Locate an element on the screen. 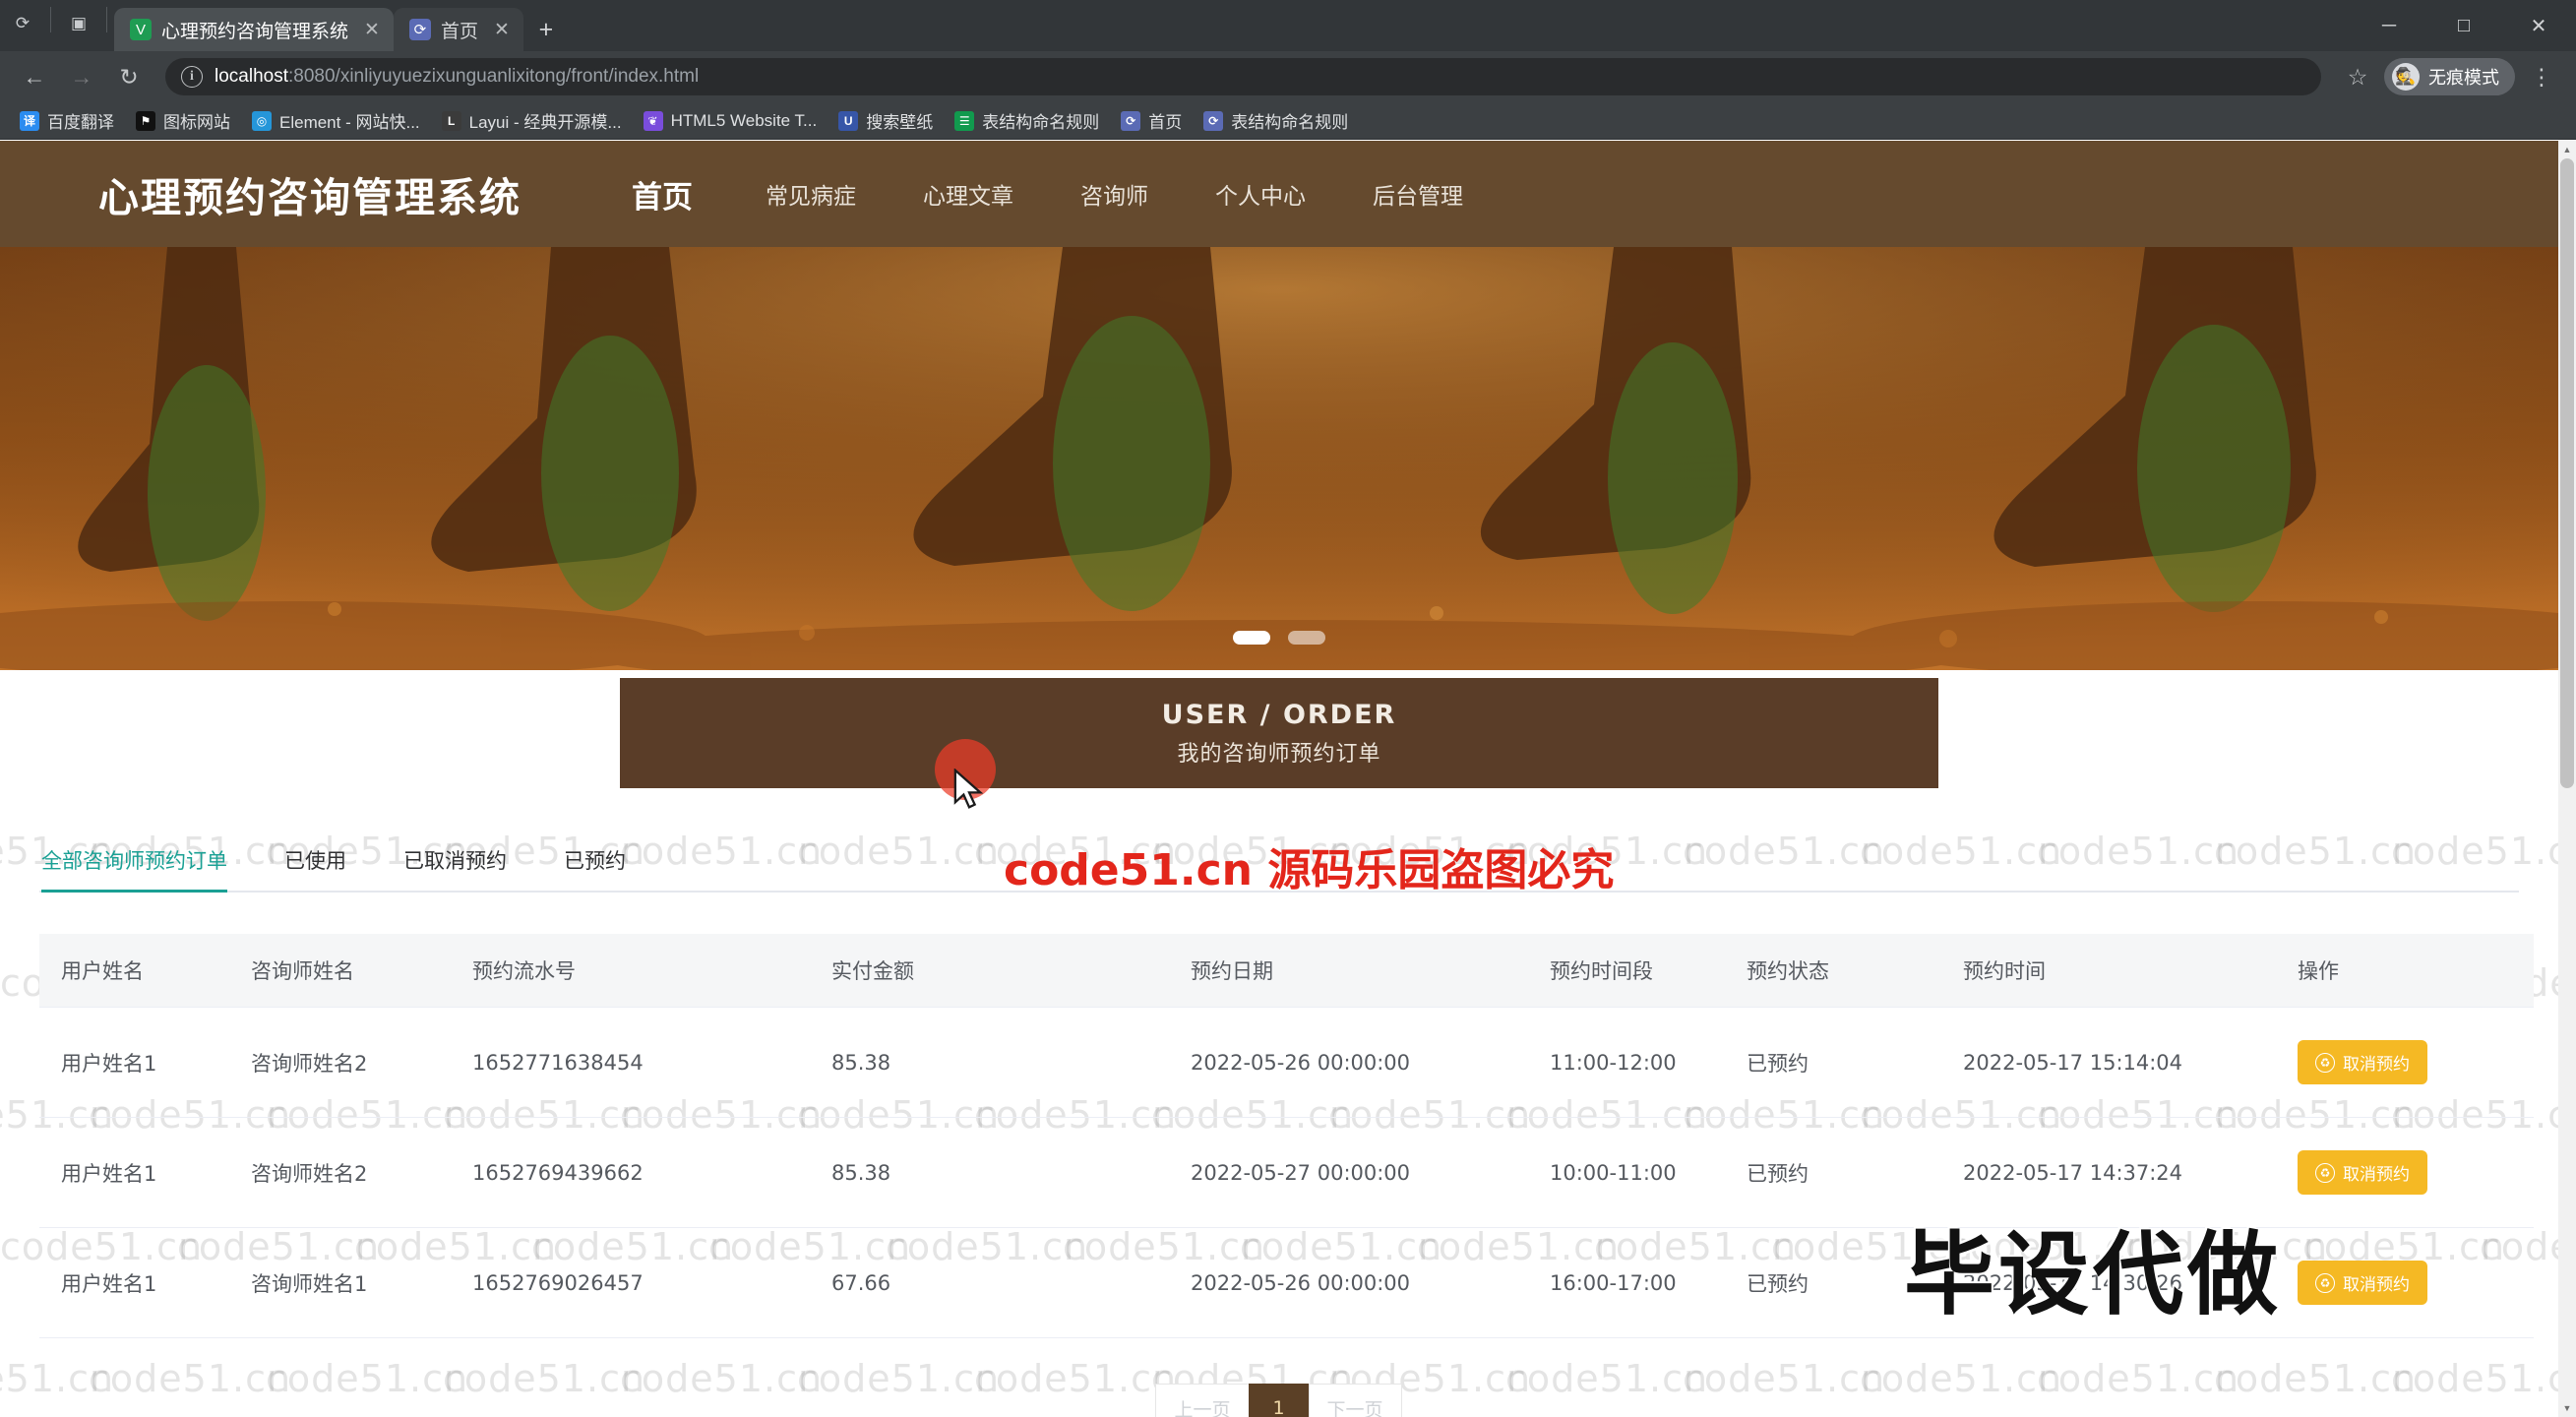 The width and height of the screenshot is (2576, 1417). window-controls: ─ □ ✕ is located at coordinates (2464, 25).